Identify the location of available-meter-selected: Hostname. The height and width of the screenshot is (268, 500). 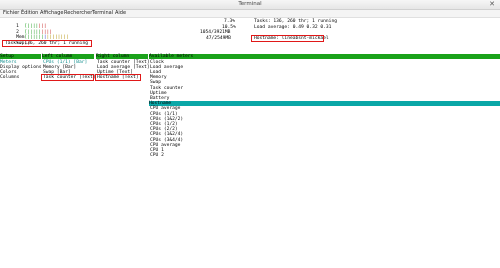
(324, 104).